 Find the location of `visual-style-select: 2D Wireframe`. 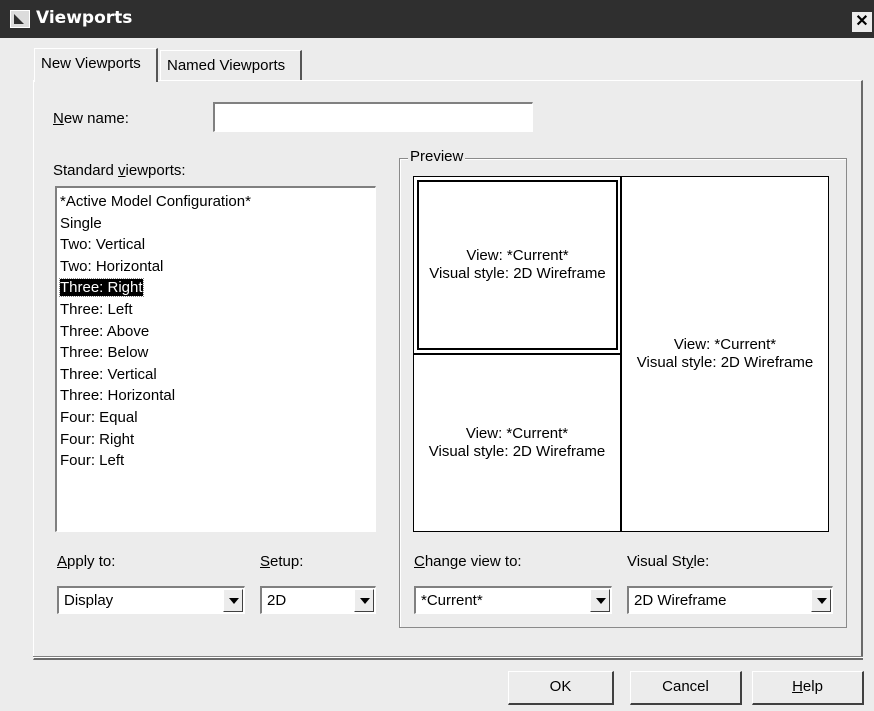

visual-style-select: 2D Wireframe is located at coordinates (730, 600).